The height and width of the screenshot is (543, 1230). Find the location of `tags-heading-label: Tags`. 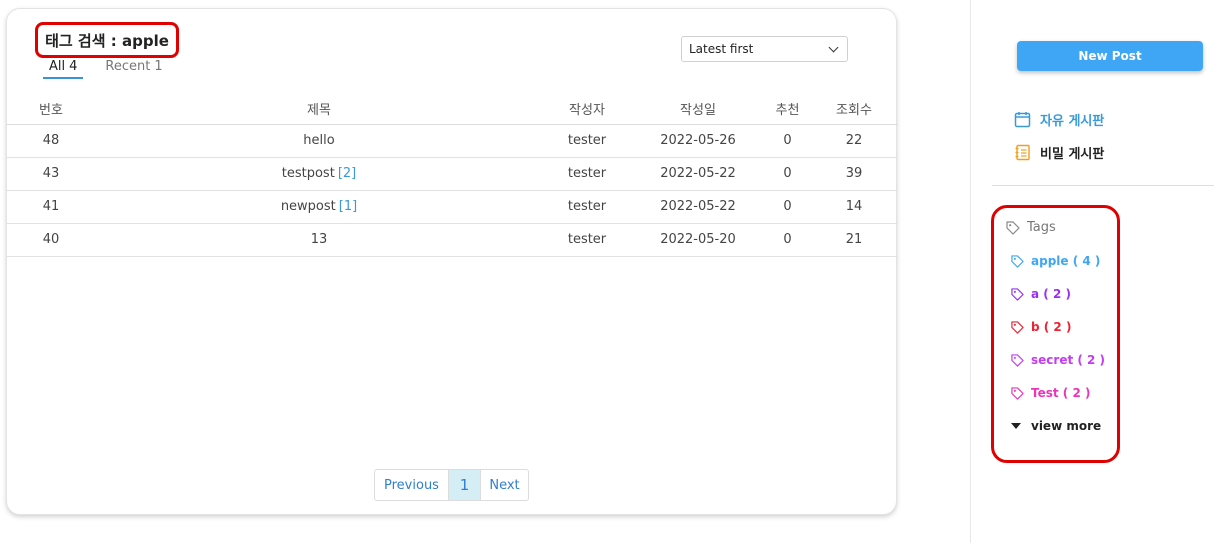

tags-heading-label: Tags is located at coordinates (1041, 227).